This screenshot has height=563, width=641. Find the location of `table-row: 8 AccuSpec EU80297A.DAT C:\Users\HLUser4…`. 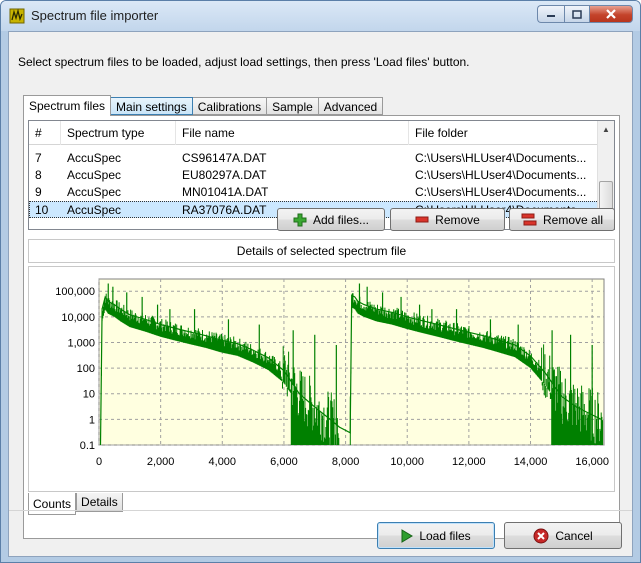

table-row: 8 AccuSpec EU80297A.DAT C:\Users\HLUser4… is located at coordinates (315, 175).